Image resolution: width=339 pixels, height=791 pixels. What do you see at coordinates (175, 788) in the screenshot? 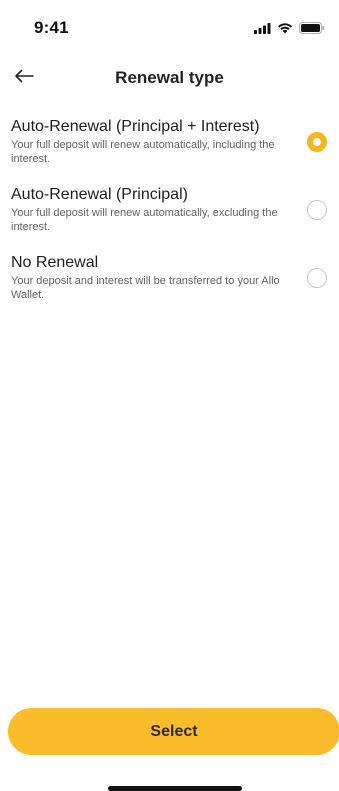
I see `home-indicator` at bounding box center [175, 788].